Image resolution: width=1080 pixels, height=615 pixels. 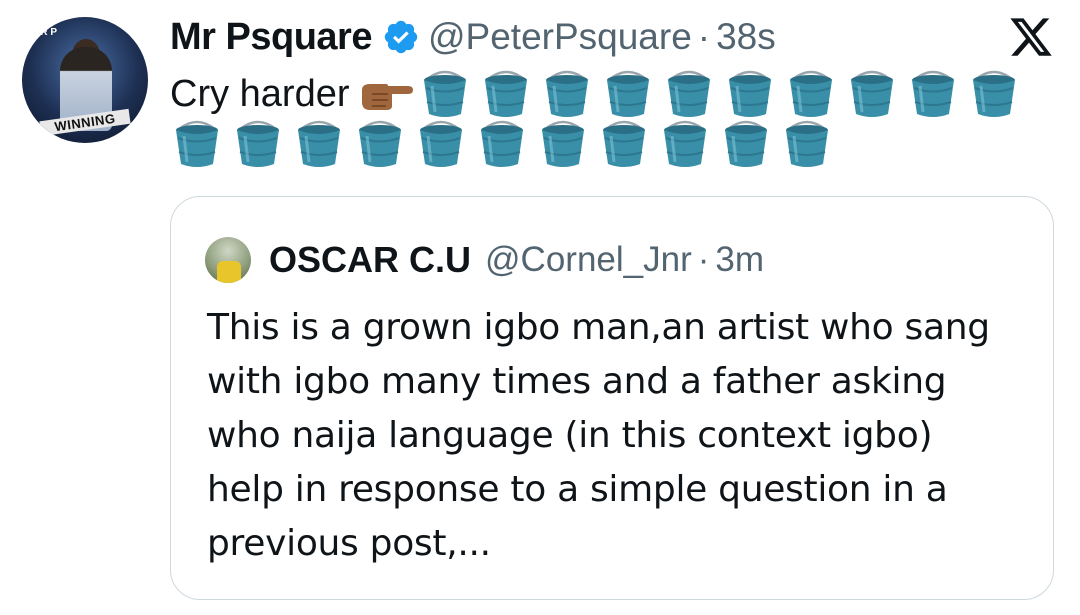 I want to click on post-body: Cry harder, so click(x=600, y=94).